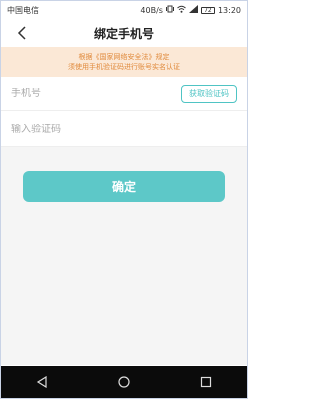 Image resolution: width=320 pixels, height=399 pixels. What do you see at coordinates (229, 10) in the screenshot?
I see `clock: 13:20` at bounding box center [229, 10].